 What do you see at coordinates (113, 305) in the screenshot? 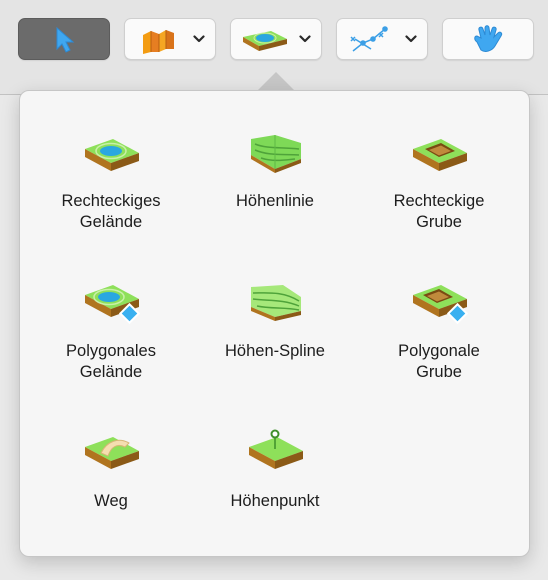
I see `polygonal-terrain-icon` at bounding box center [113, 305].